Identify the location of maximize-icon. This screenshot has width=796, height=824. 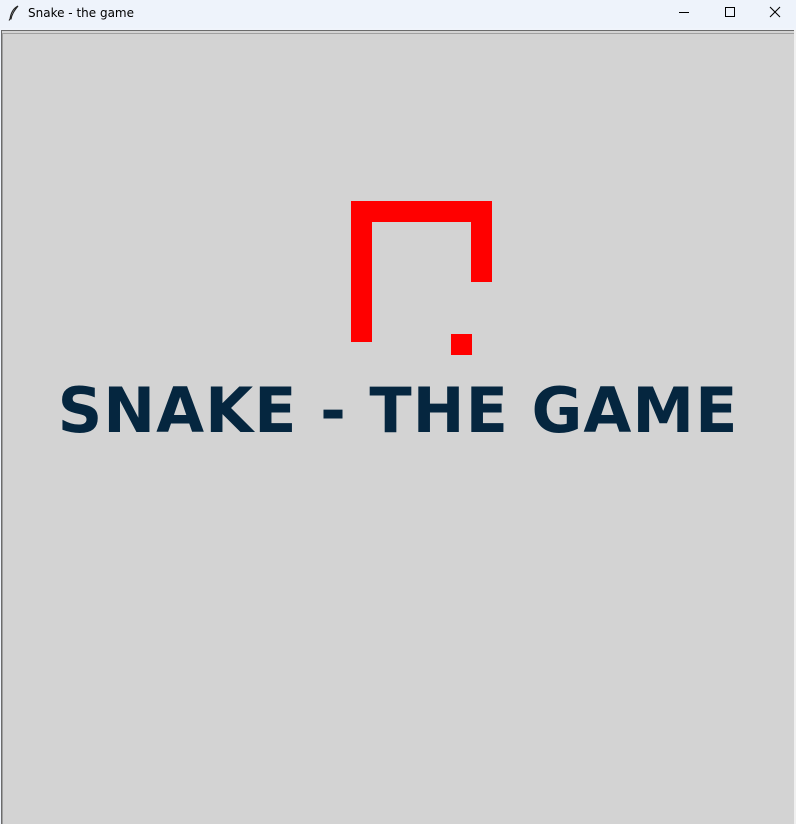
(730, 14).